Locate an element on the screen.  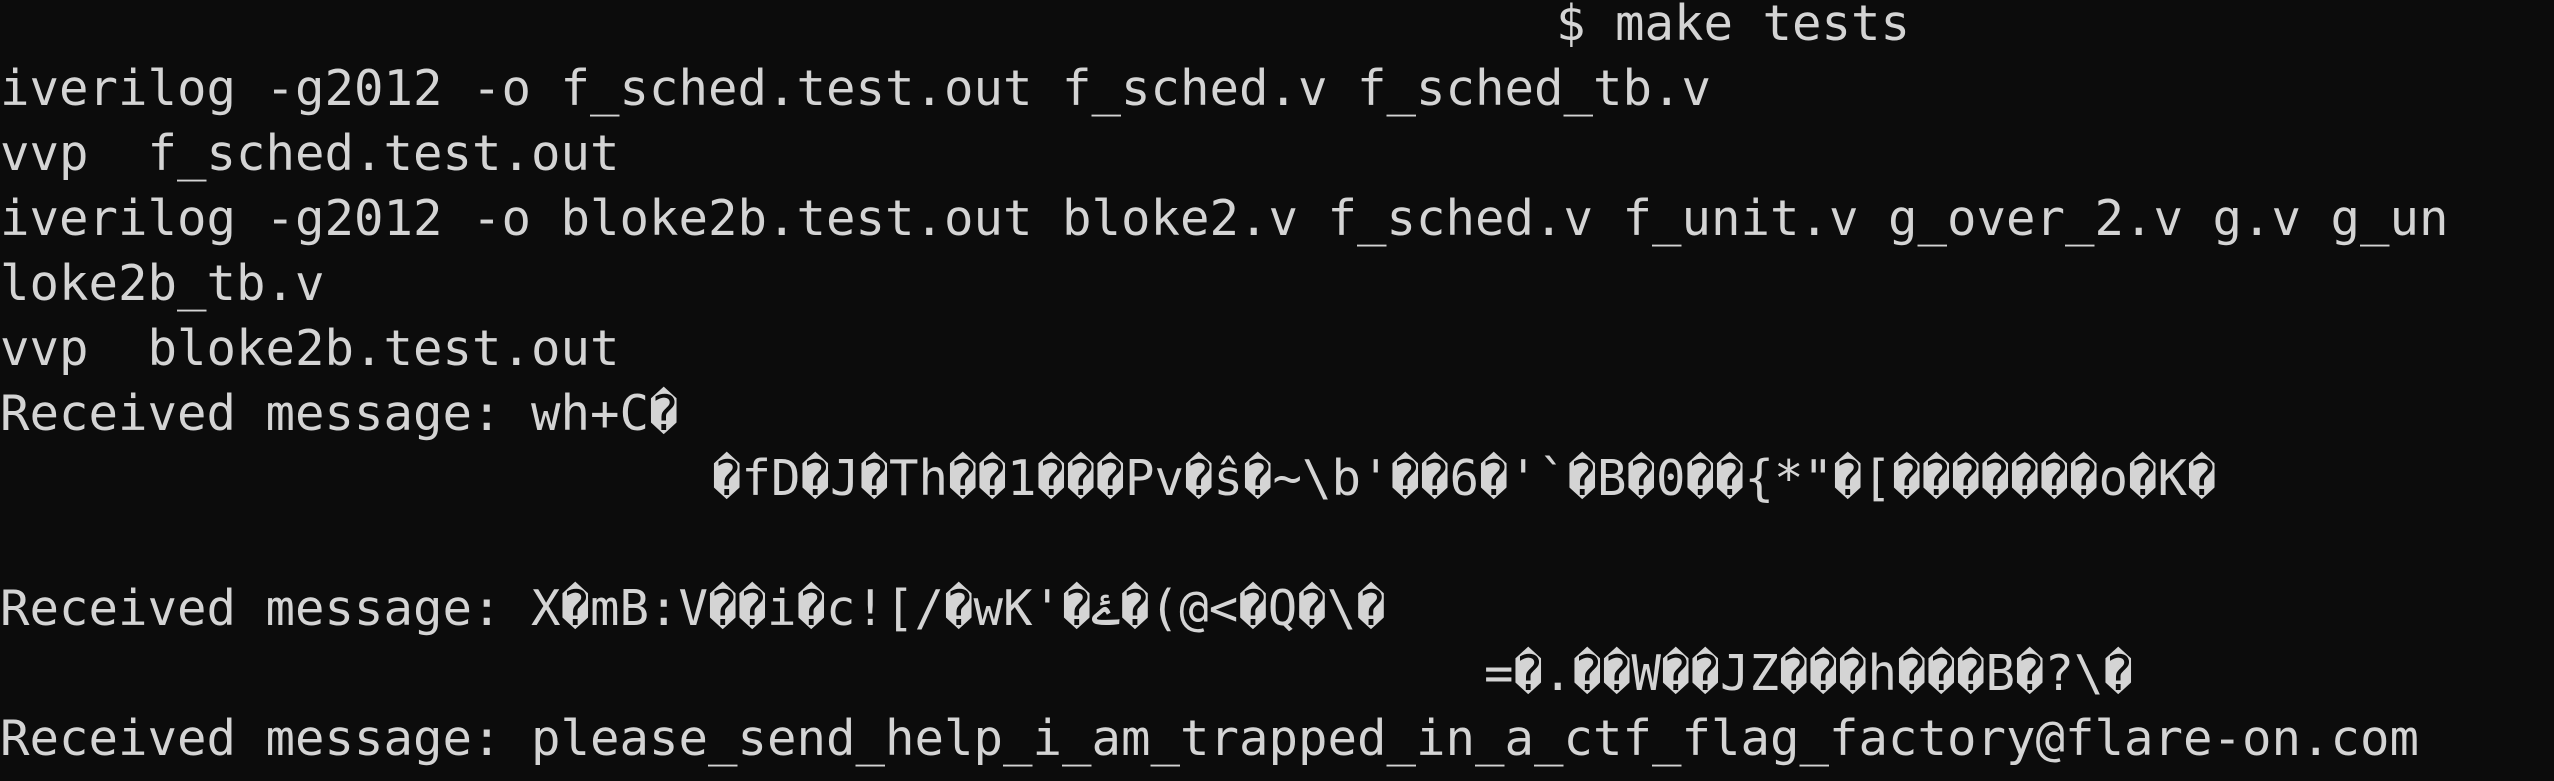
terminal-output-line: vvp f_sched.test.out is located at coordinates (310, 153).